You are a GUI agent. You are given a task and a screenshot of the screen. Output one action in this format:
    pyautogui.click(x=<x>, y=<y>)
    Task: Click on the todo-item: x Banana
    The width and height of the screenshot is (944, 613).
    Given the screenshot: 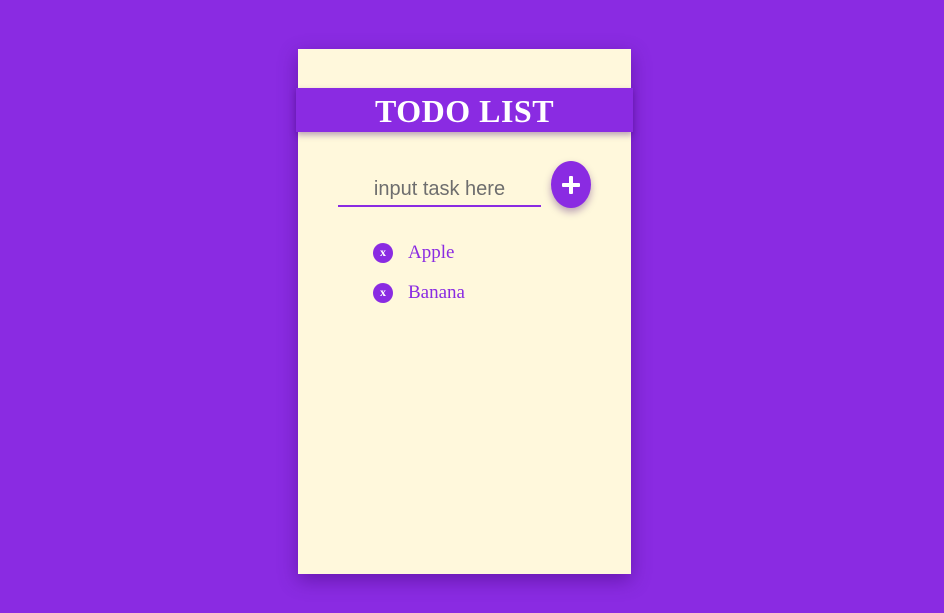 What is the action you would take?
    pyautogui.click(x=419, y=293)
    